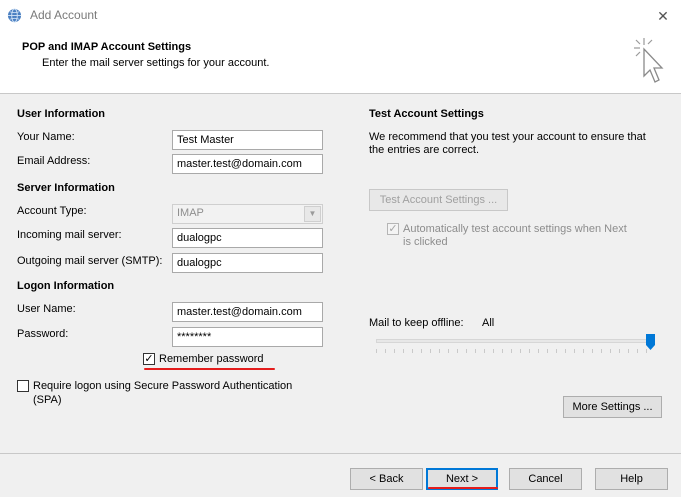  I want to click on user-name-field: master.test@domain.com, so click(247, 312).